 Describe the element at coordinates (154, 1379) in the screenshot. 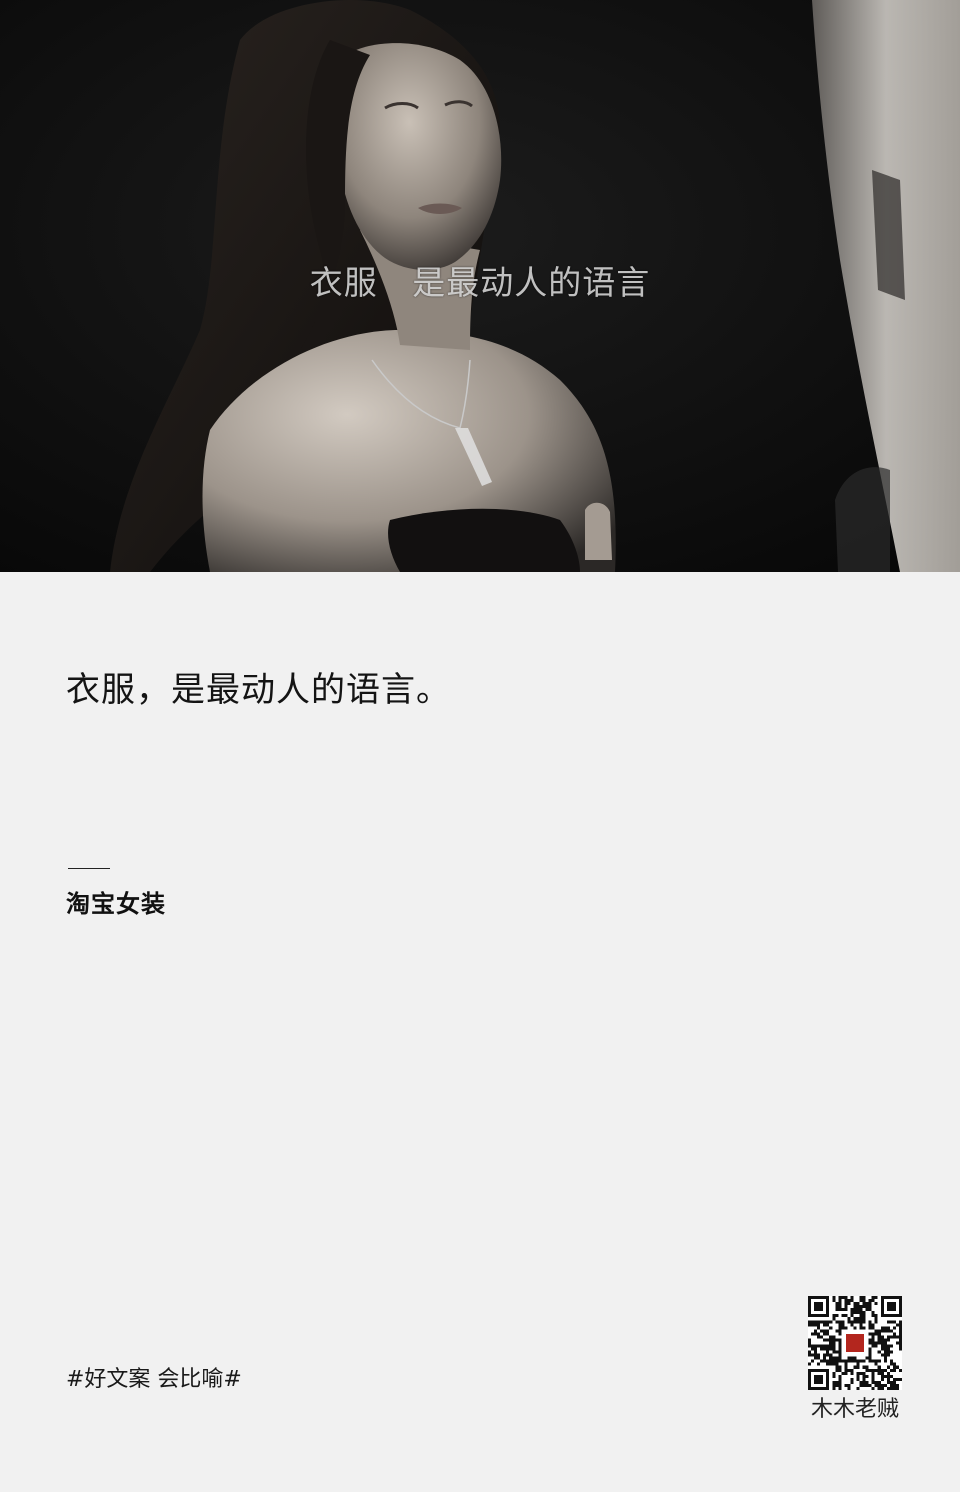

I see `hashtag: #好文案 会比喻#` at that location.